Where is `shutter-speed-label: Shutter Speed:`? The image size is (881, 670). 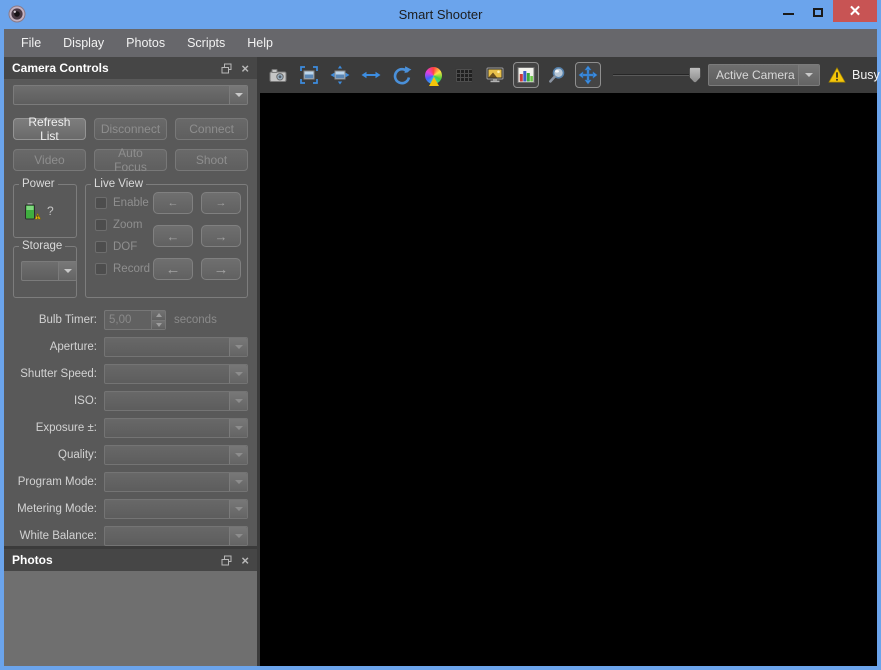 shutter-speed-label: Shutter Speed: is located at coordinates (58, 374).